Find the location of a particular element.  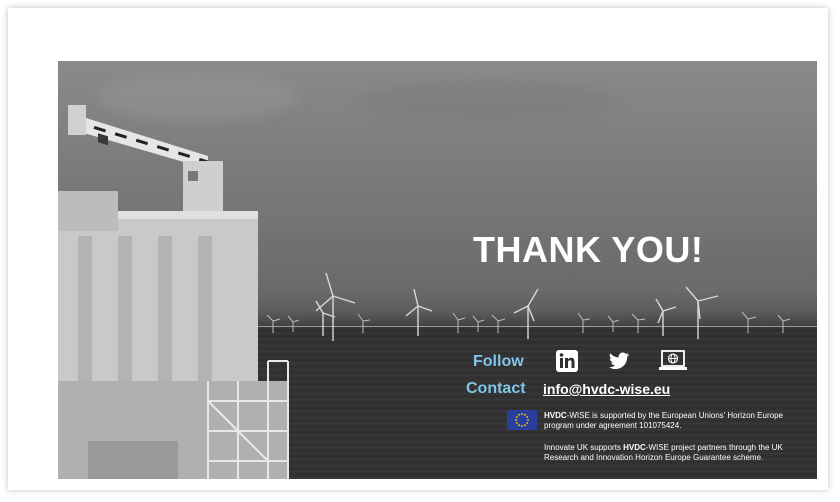

website-icon is located at coordinates (673, 361).